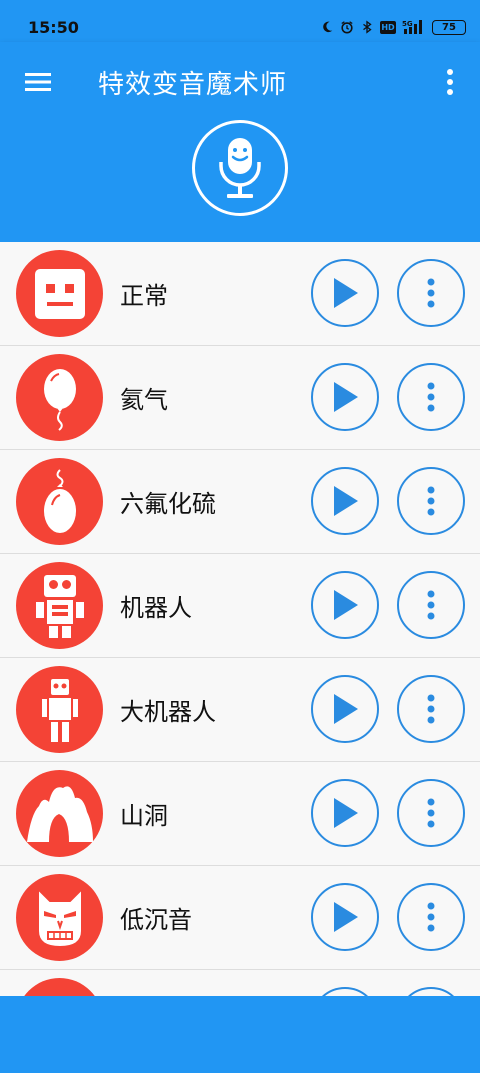  I want to click on effect-label: 机器人, so click(156, 608).